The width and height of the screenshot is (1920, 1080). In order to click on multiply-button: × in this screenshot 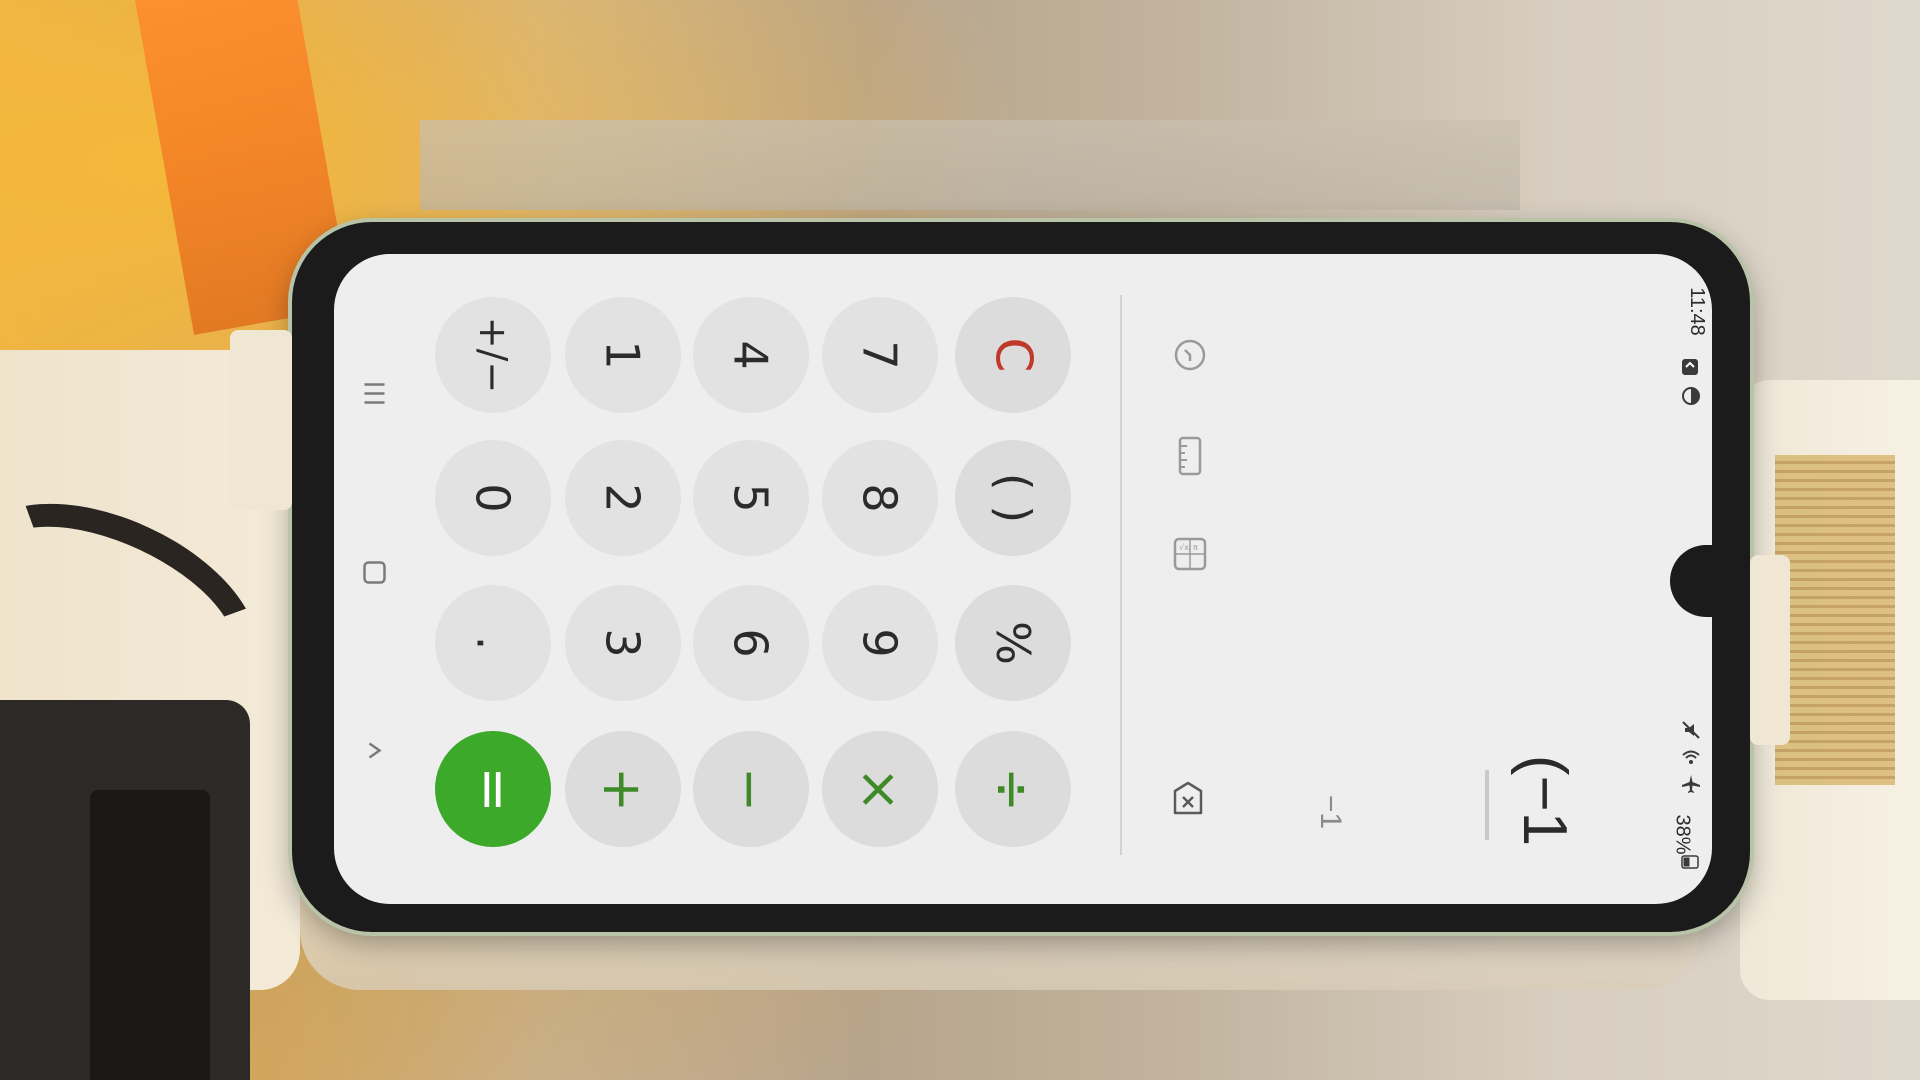, I will do `click(880, 789)`.